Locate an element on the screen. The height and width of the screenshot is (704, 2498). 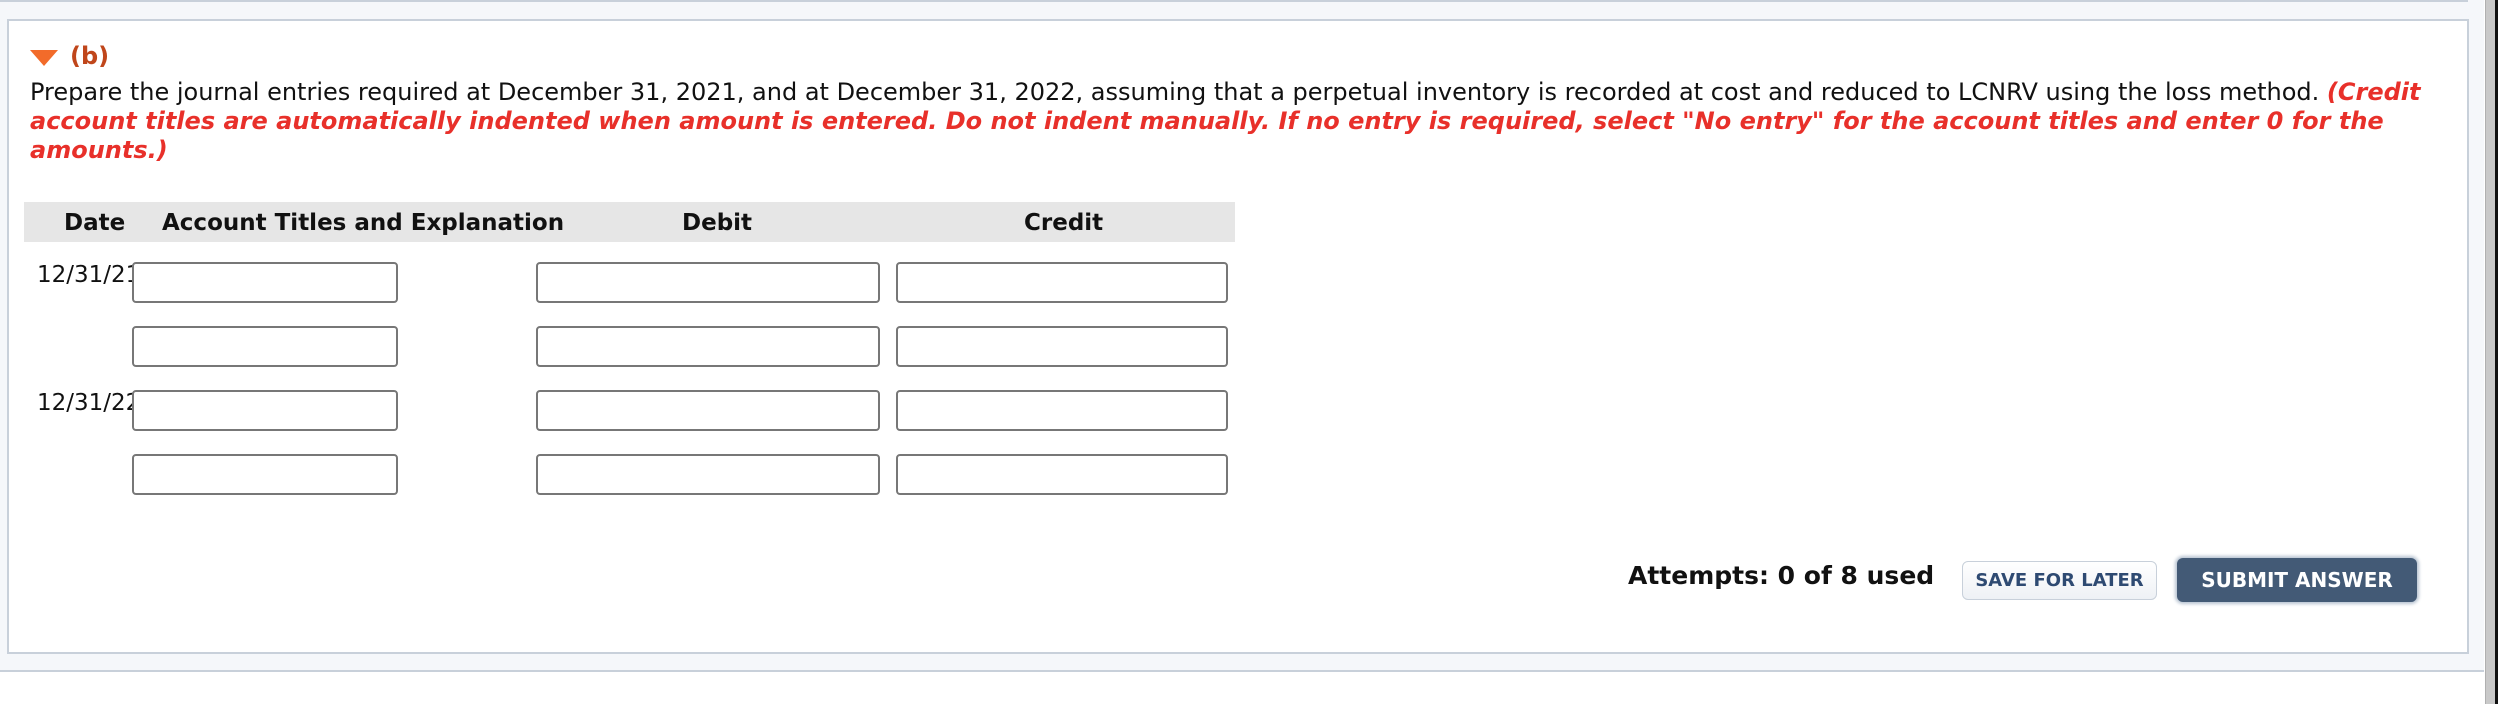
table-row: 12/31/22 is located at coordinates (629, 410).